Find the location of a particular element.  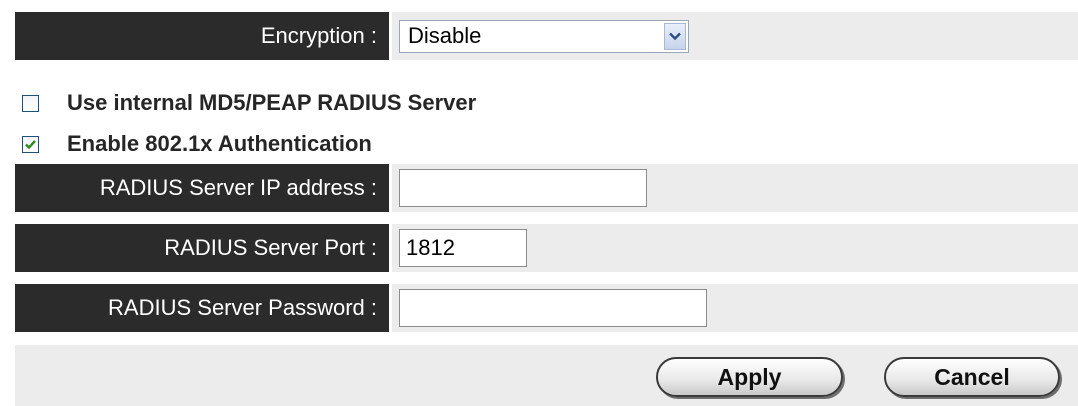

radius-port-row: RADIUS Server Port : is located at coordinates (546, 248).